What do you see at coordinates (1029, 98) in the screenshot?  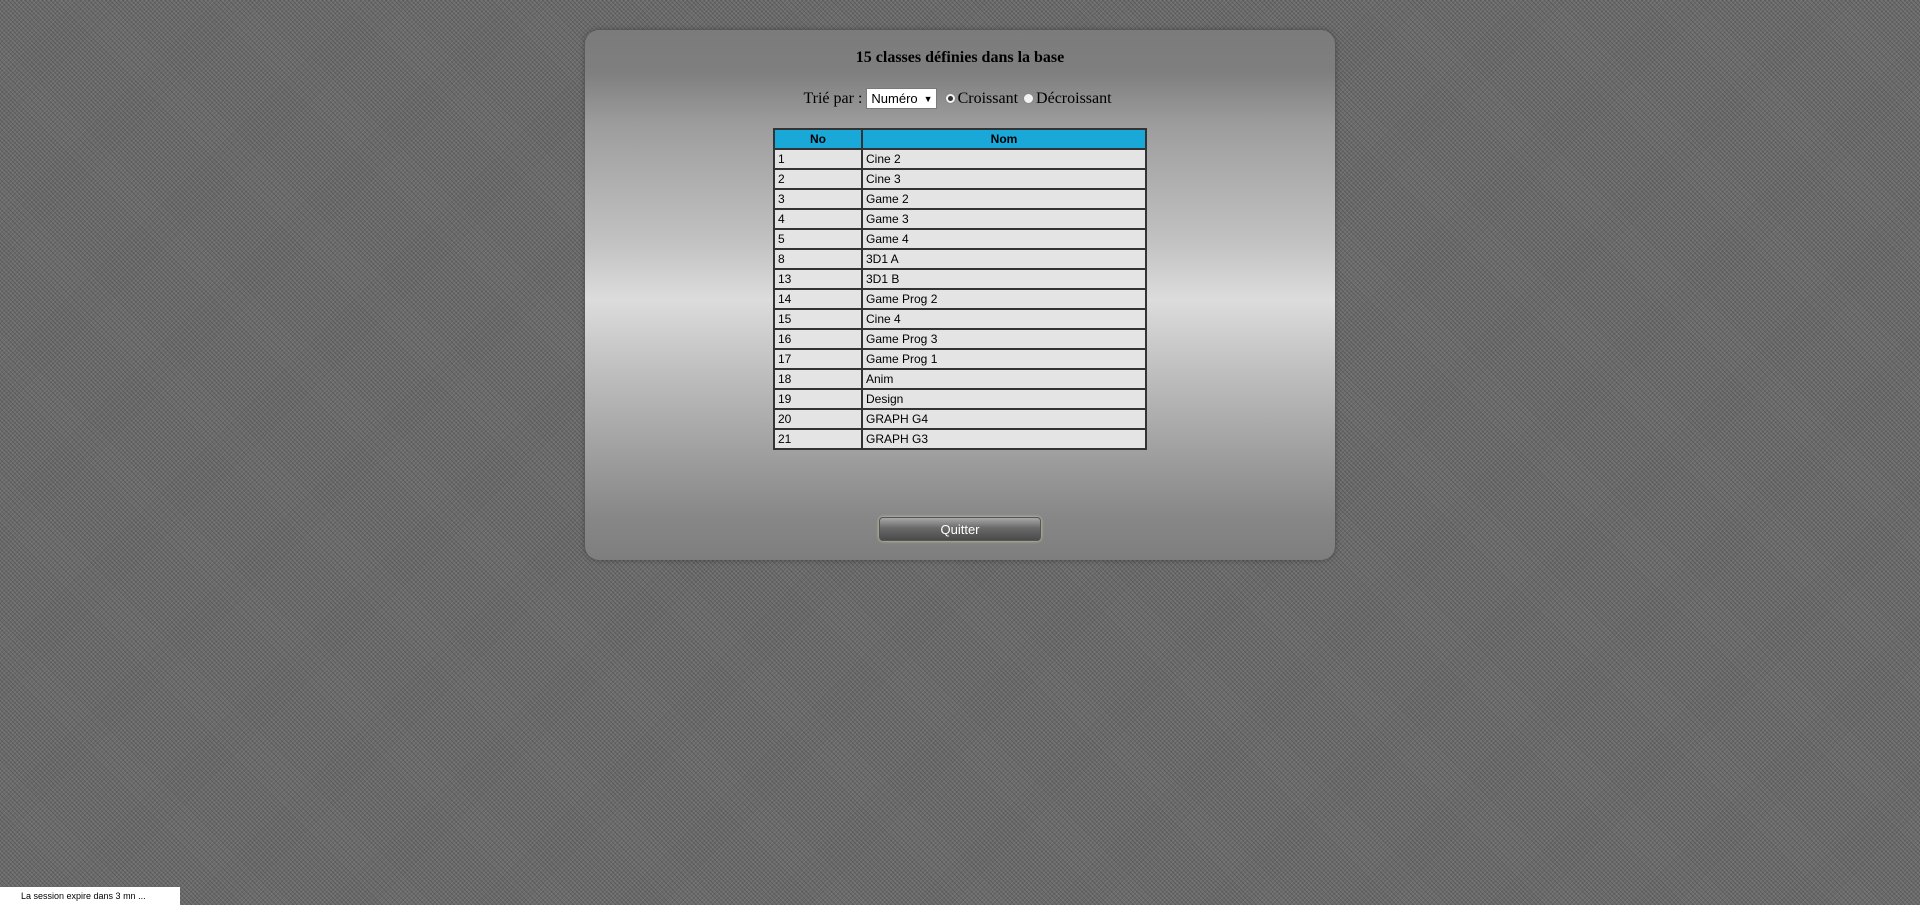 I see `sort-descending-radio` at bounding box center [1029, 98].